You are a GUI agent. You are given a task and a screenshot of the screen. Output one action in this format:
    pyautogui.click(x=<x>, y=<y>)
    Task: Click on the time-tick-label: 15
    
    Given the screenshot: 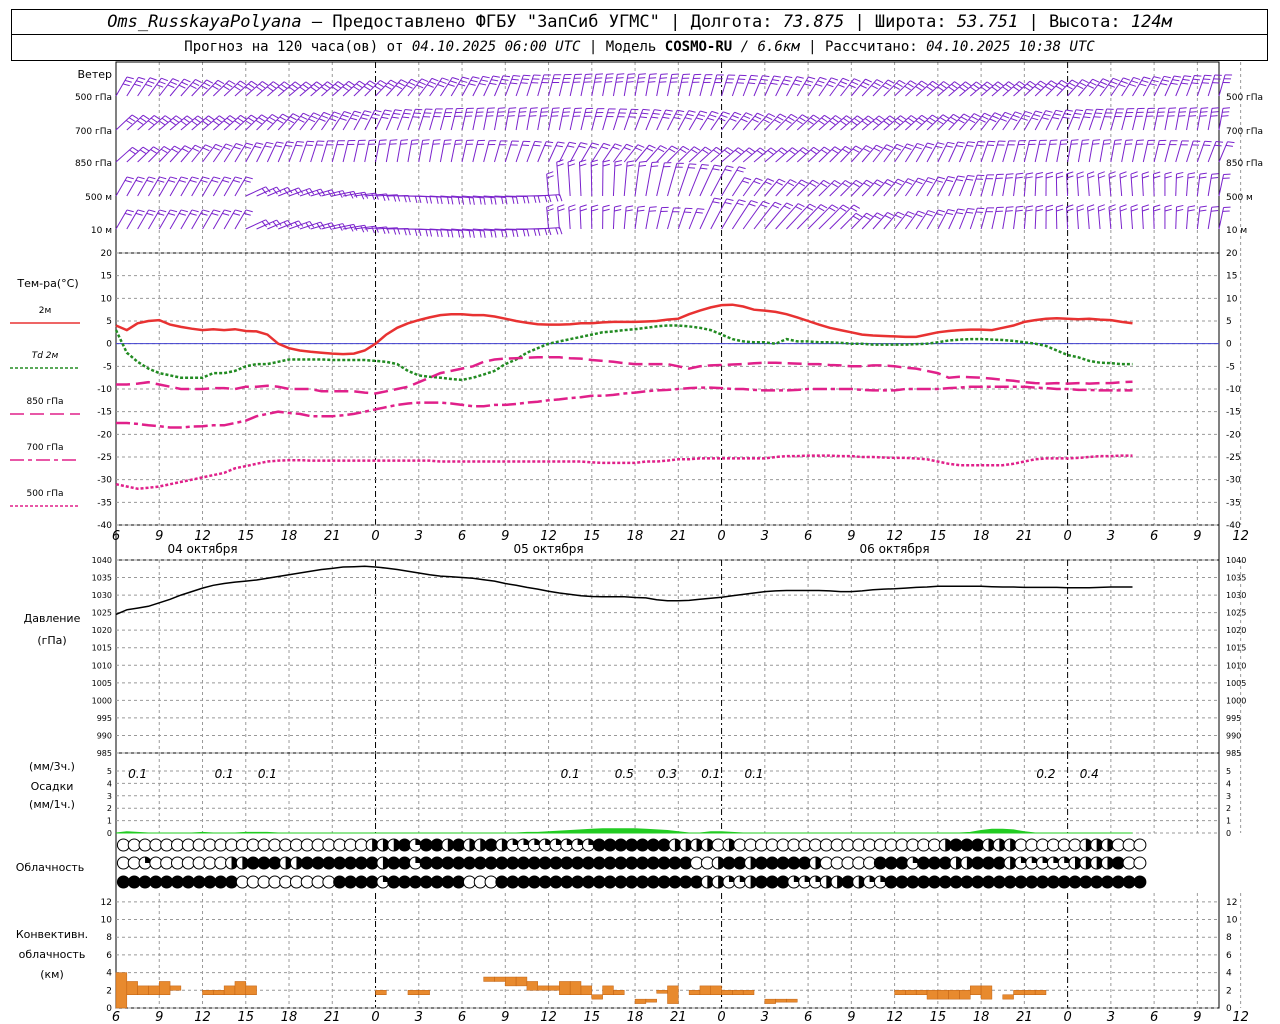 What is the action you would take?
    pyautogui.click(x=245, y=536)
    